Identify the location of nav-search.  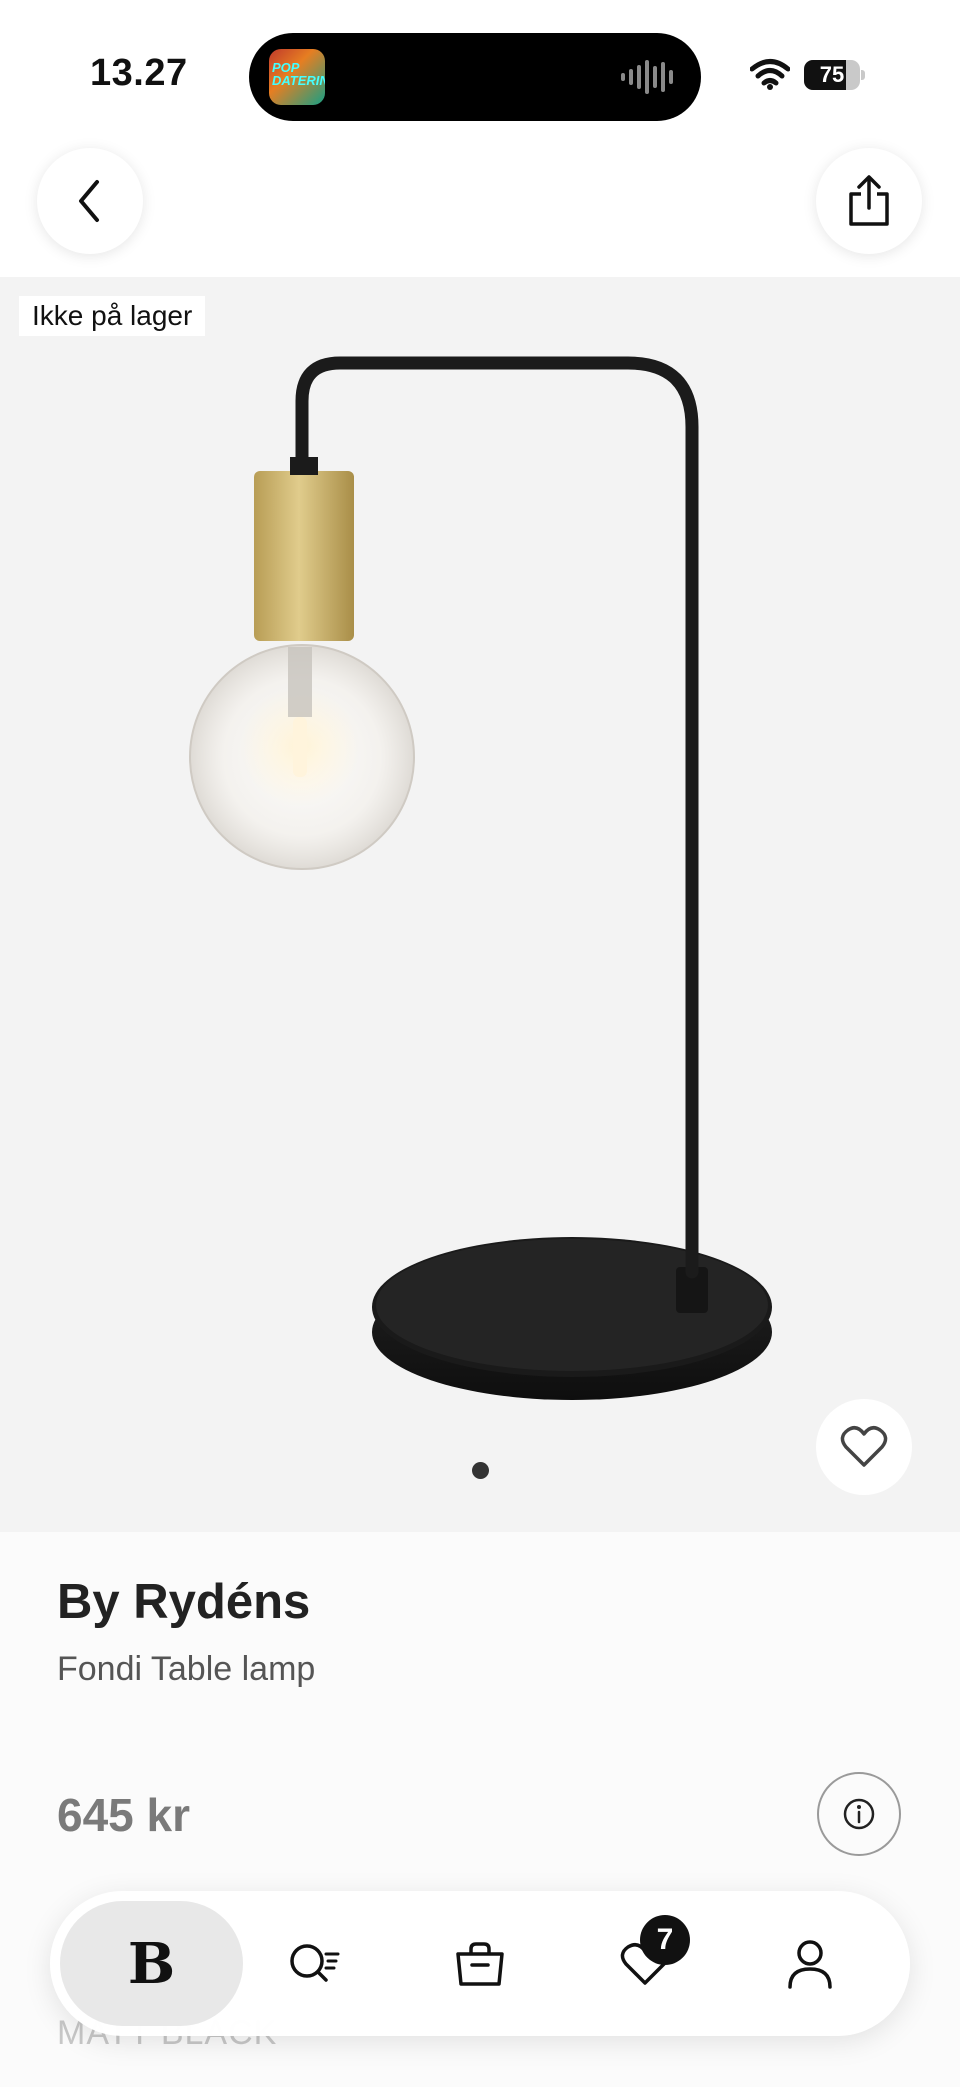
(315, 1963).